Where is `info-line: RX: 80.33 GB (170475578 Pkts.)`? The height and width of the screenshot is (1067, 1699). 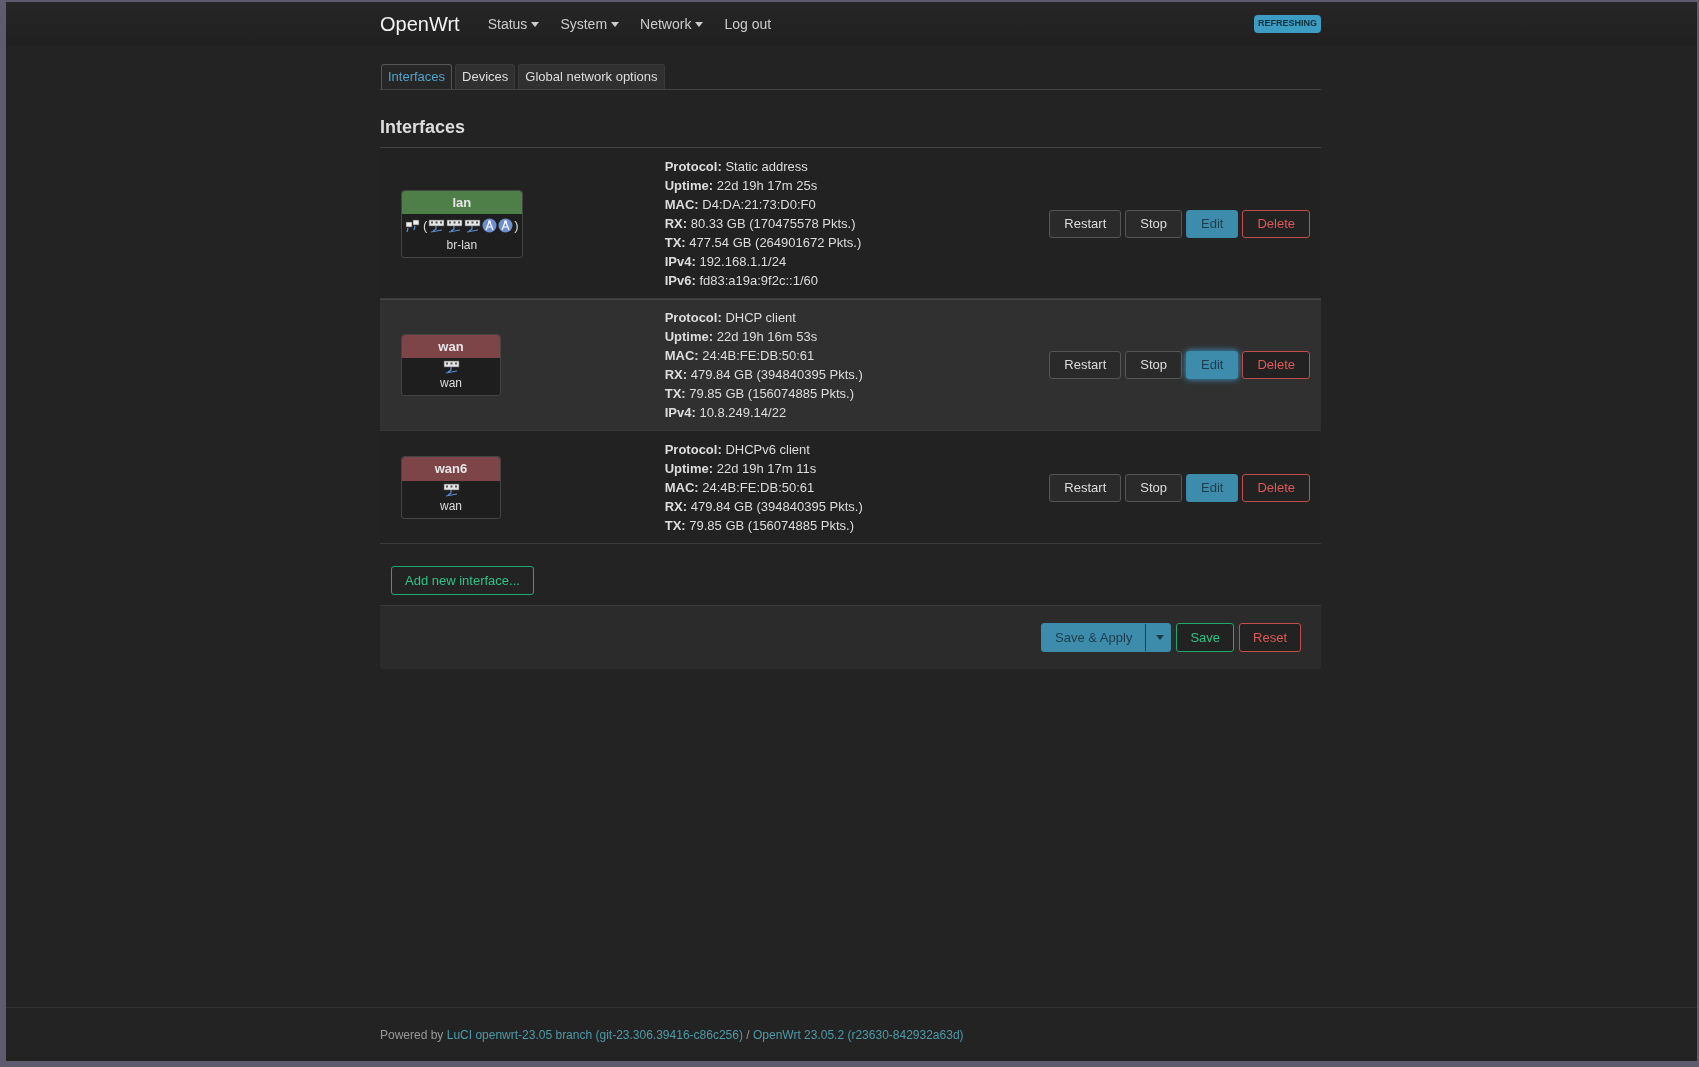
info-line: RX: 80.33 GB (170475578 Pkts.) is located at coordinates (760, 224).